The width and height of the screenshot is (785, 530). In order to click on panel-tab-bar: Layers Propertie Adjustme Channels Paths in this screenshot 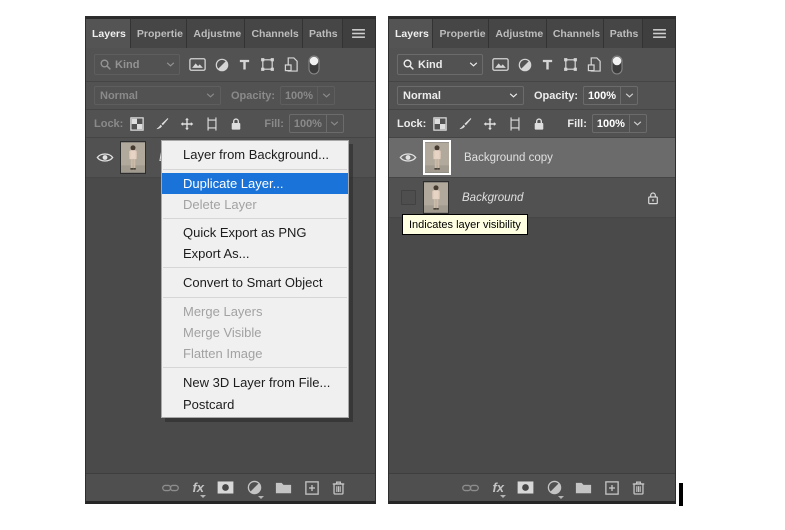, I will do `click(230, 32)`.